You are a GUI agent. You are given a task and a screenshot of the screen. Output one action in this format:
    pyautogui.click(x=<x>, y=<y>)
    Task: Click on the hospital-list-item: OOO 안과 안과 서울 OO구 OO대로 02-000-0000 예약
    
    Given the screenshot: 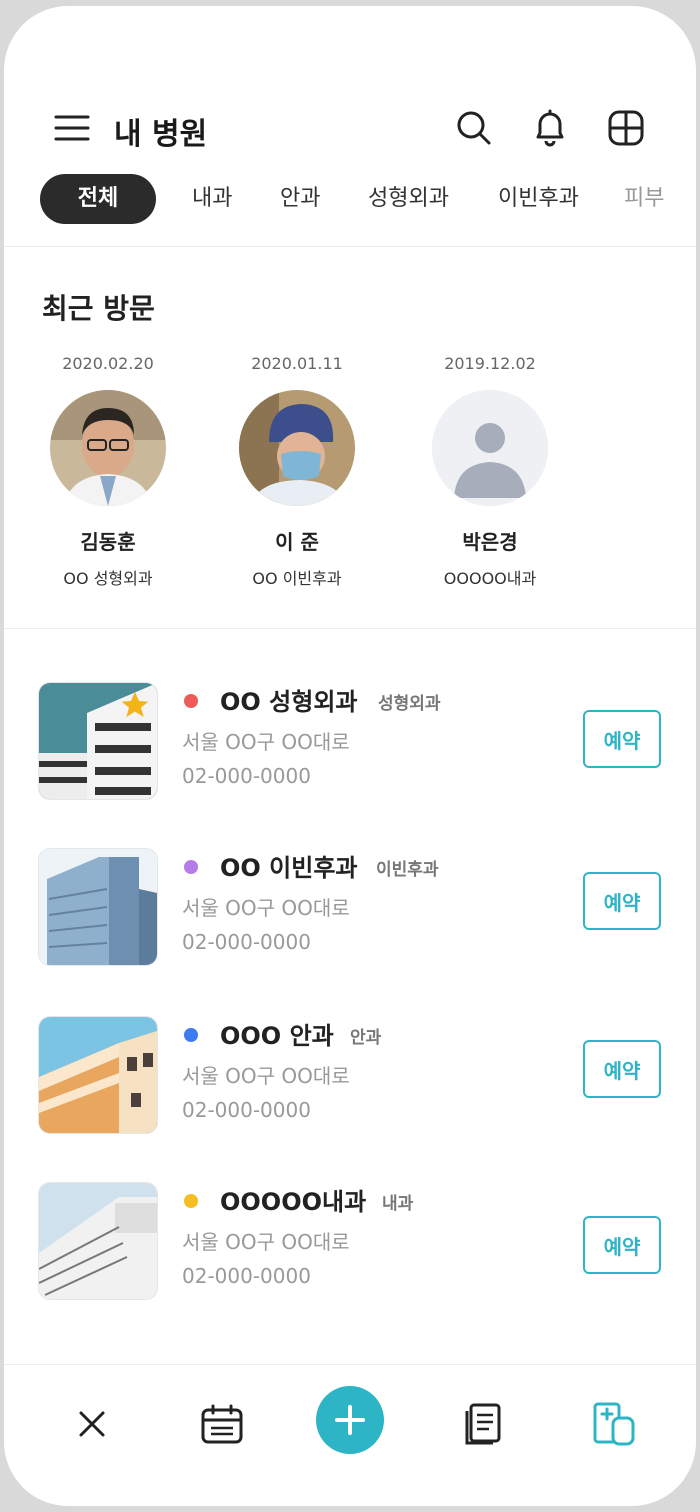 What is the action you would take?
    pyautogui.click(x=350, y=1081)
    